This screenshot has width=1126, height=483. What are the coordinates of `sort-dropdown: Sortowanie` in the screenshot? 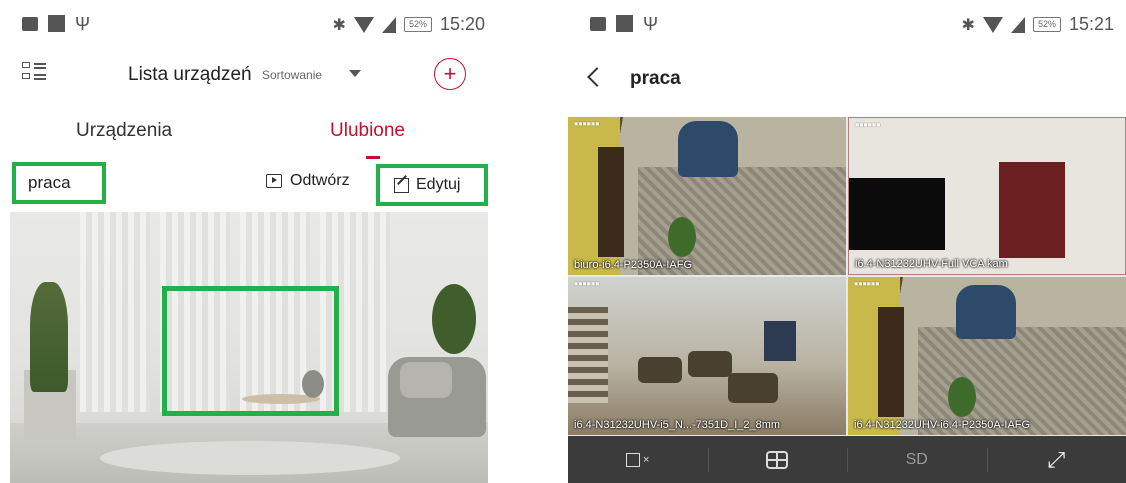 It's located at (292, 75).